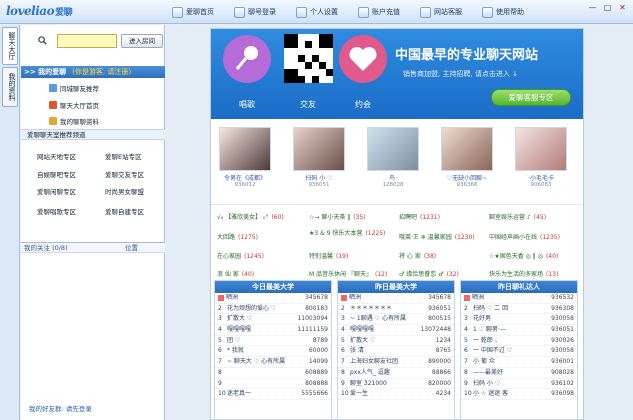 This screenshot has height=420, width=633. What do you see at coordinates (467, 55) in the screenshot?
I see `banner-title: 中国最早的专业聊天网站` at bounding box center [467, 55].